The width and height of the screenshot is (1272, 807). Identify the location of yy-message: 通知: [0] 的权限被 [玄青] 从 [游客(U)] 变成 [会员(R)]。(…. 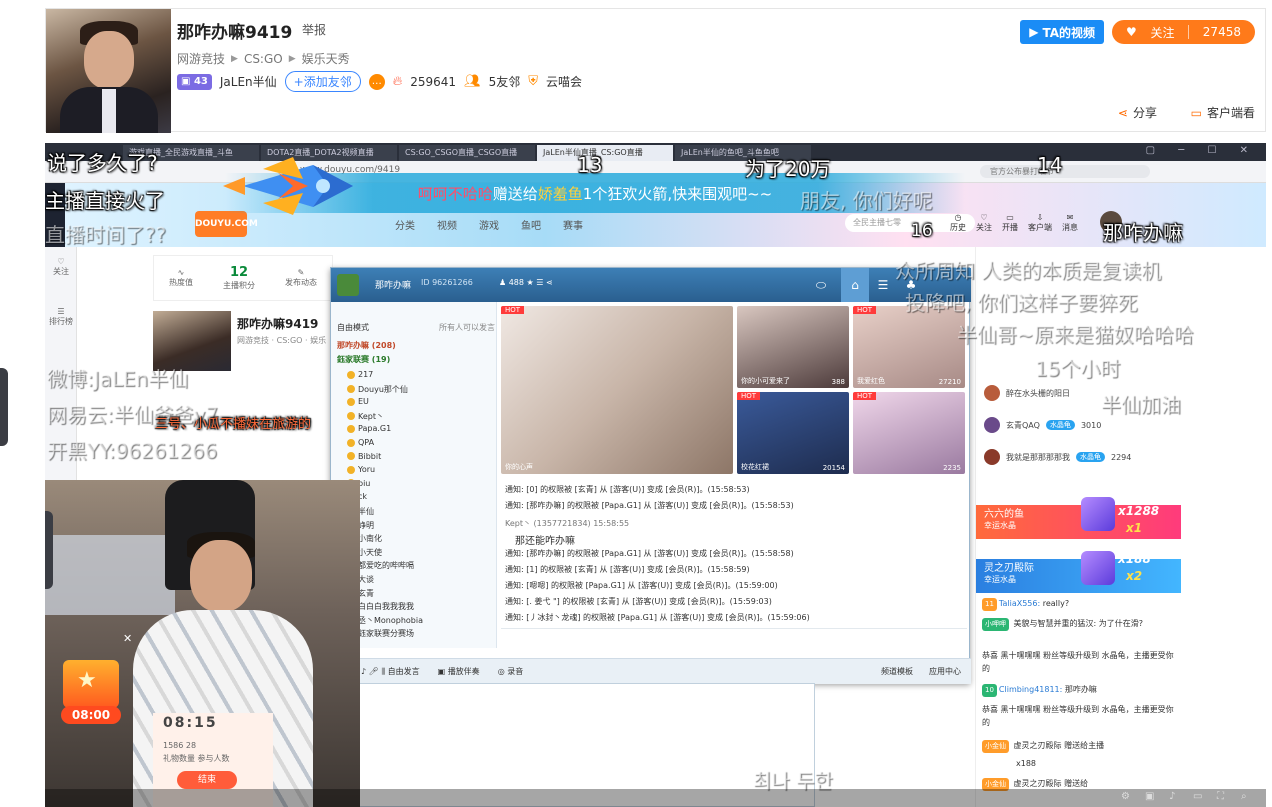
(627, 489).